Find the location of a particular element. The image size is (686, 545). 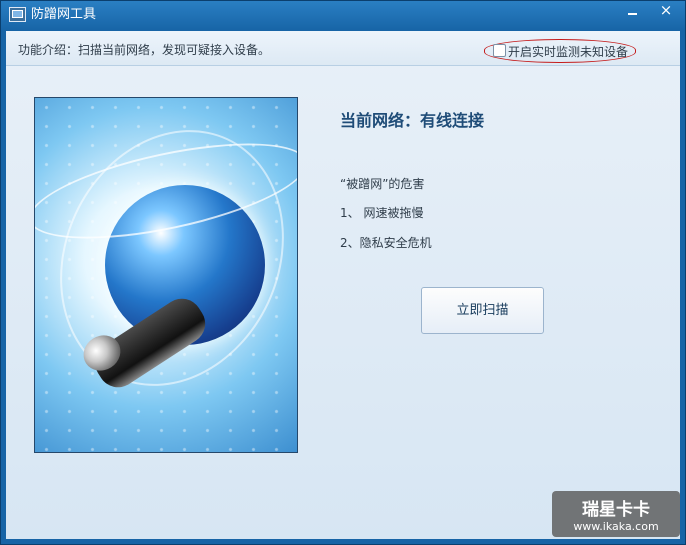

risk-item: 1、 网速被拖慢 is located at coordinates (382, 213).